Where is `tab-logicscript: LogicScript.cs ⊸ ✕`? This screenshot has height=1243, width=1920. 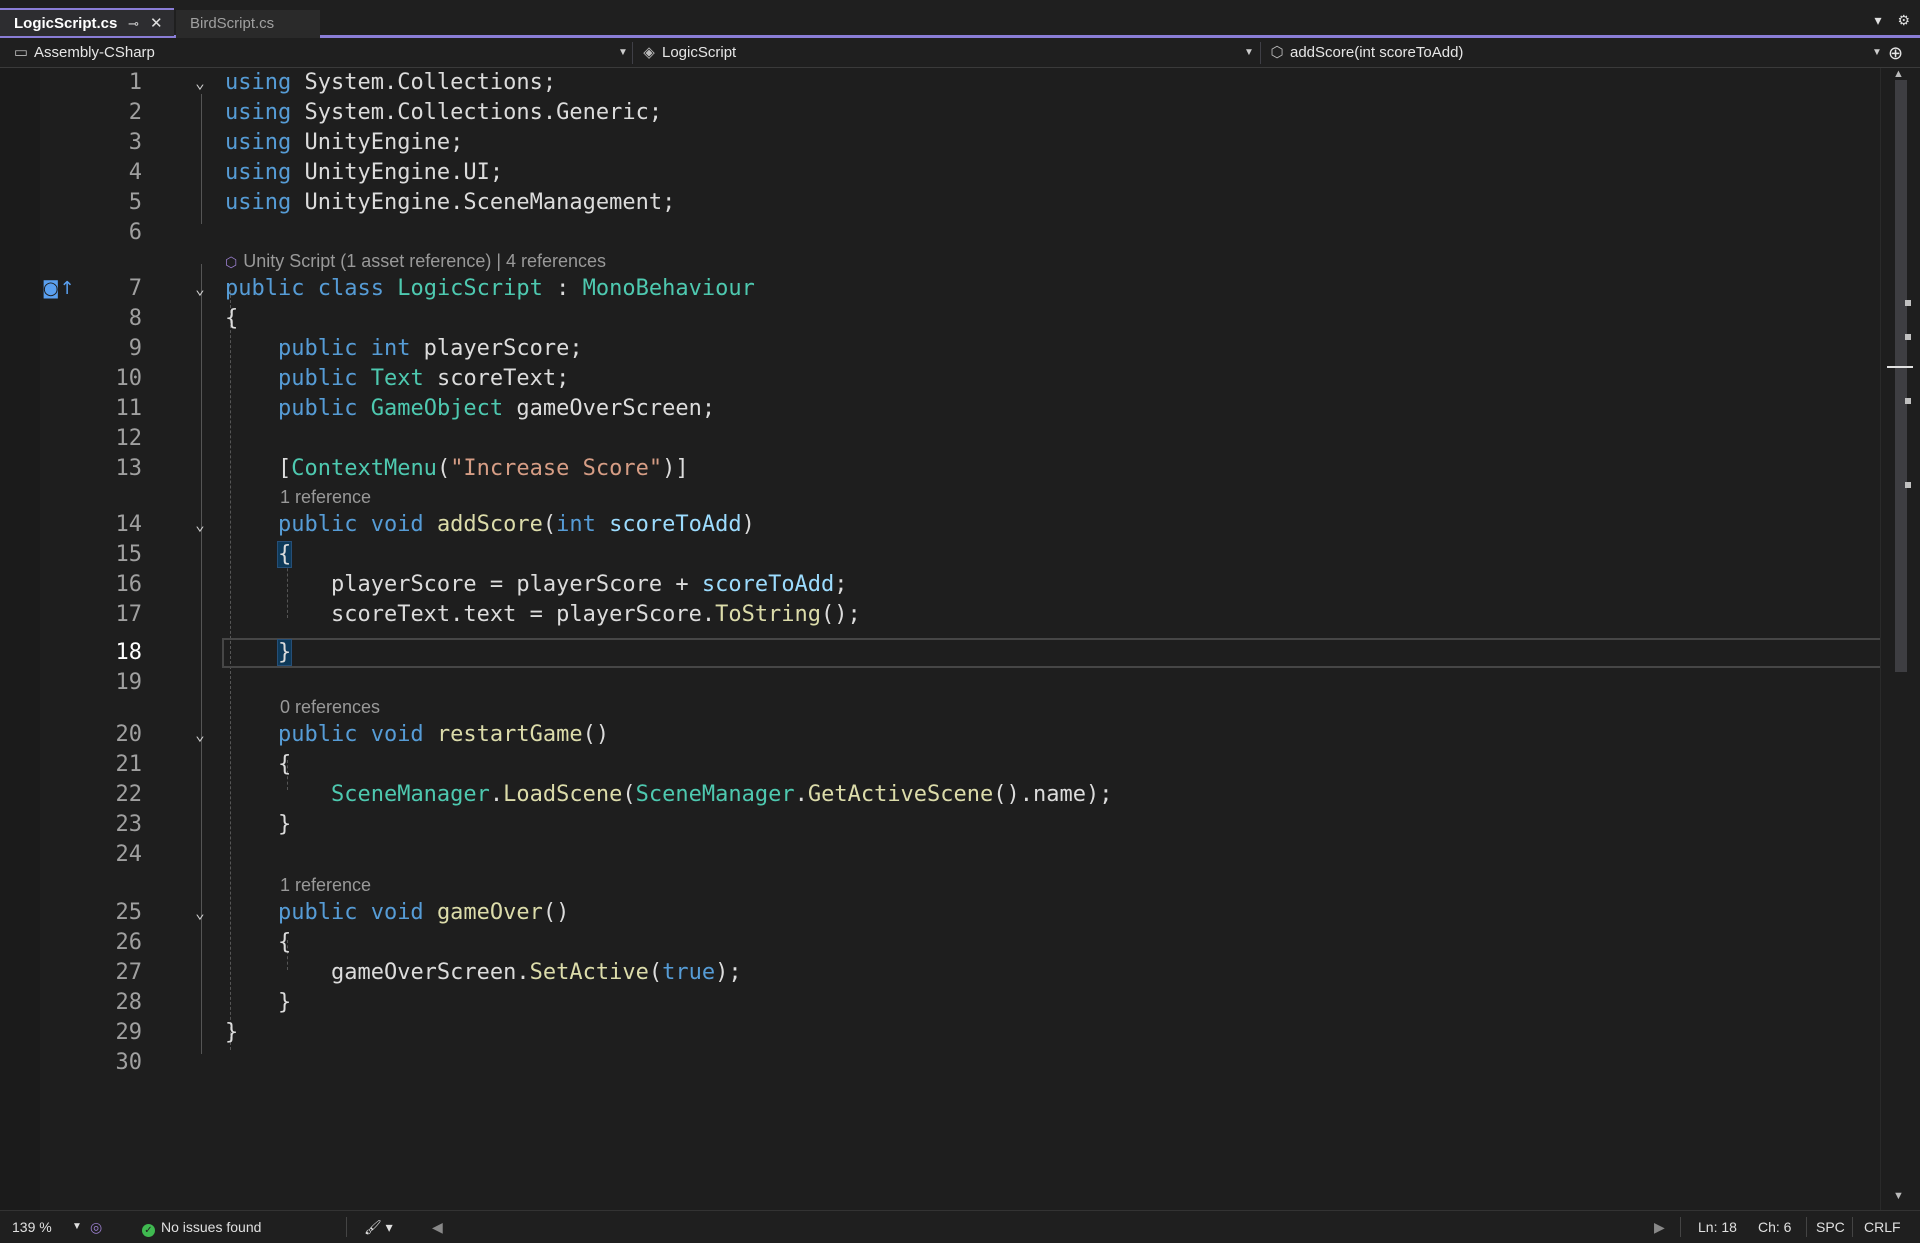
tab-logicscript: LogicScript.cs ⊸ ✕ is located at coordinates (87, 22).